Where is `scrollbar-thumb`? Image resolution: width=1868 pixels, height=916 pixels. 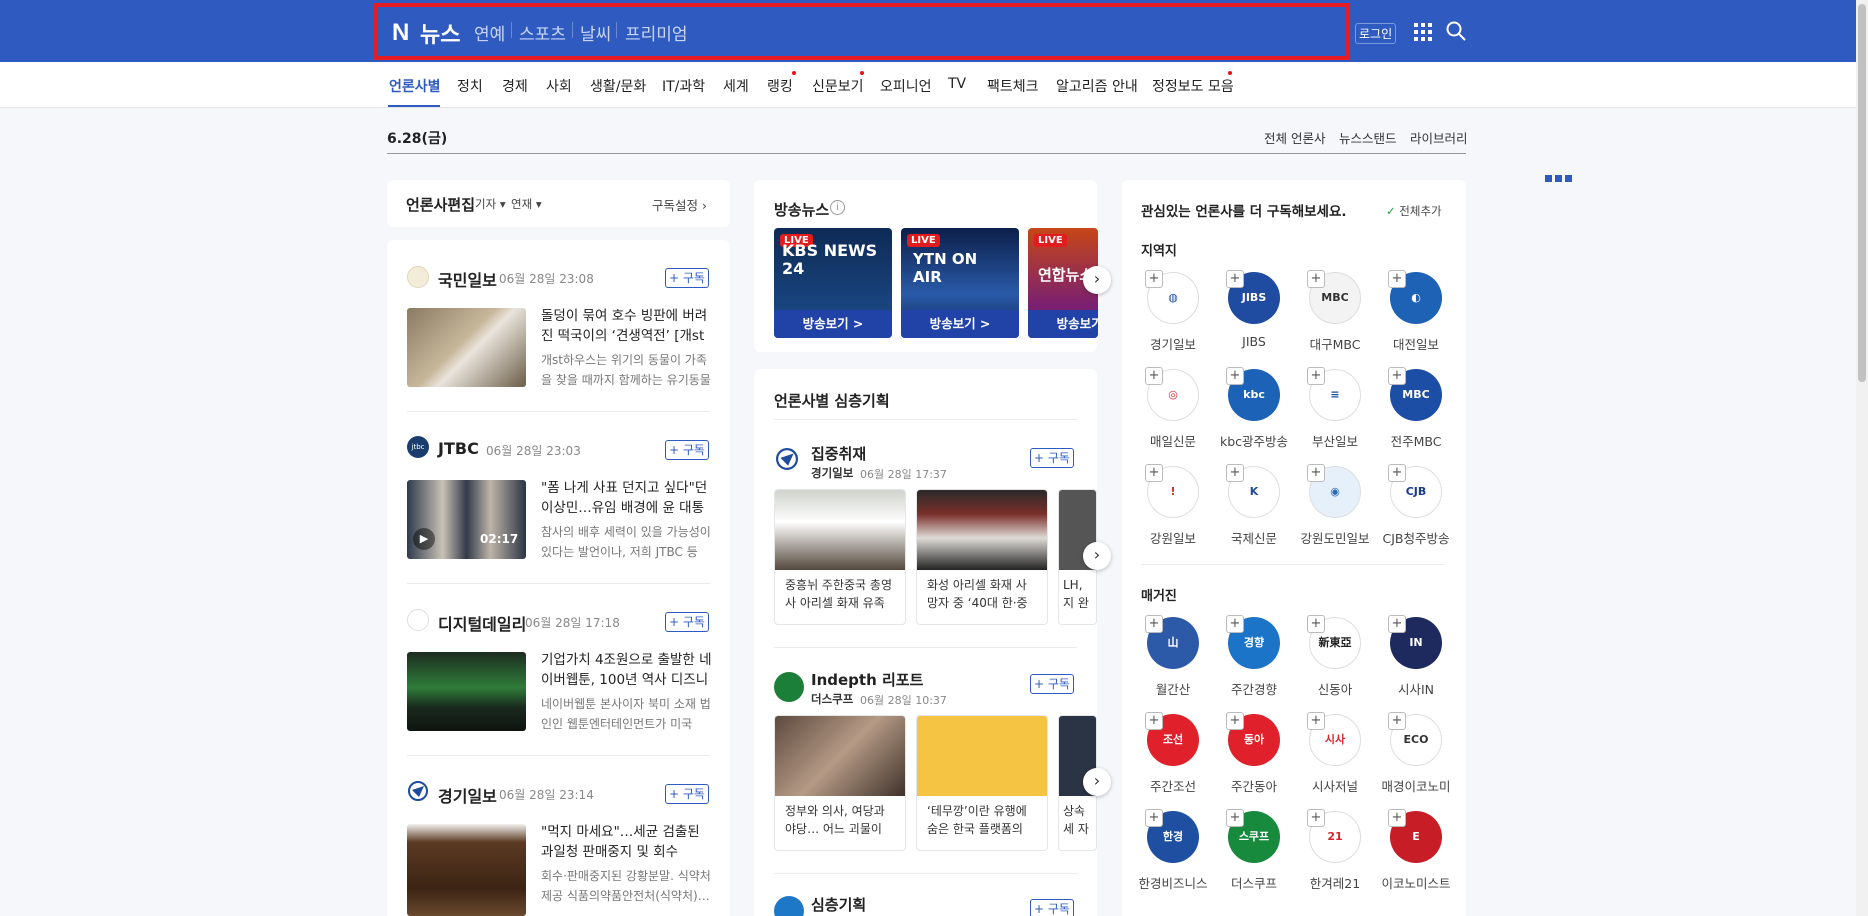 scrollbar-thumb is located at coordinates (1862, 193).